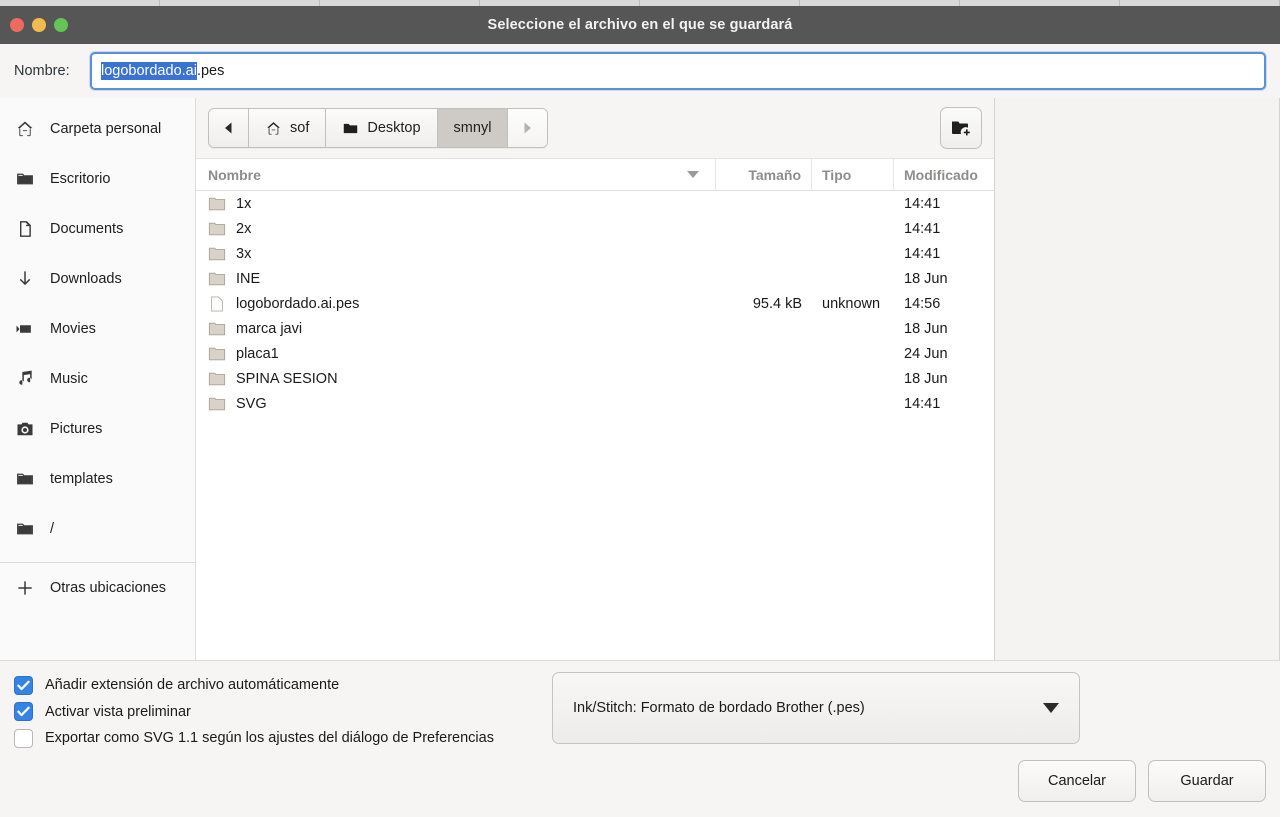  Describe the element at coordinates (248, 278) in the screenshot. I see `file-name-label: INE` at that location.